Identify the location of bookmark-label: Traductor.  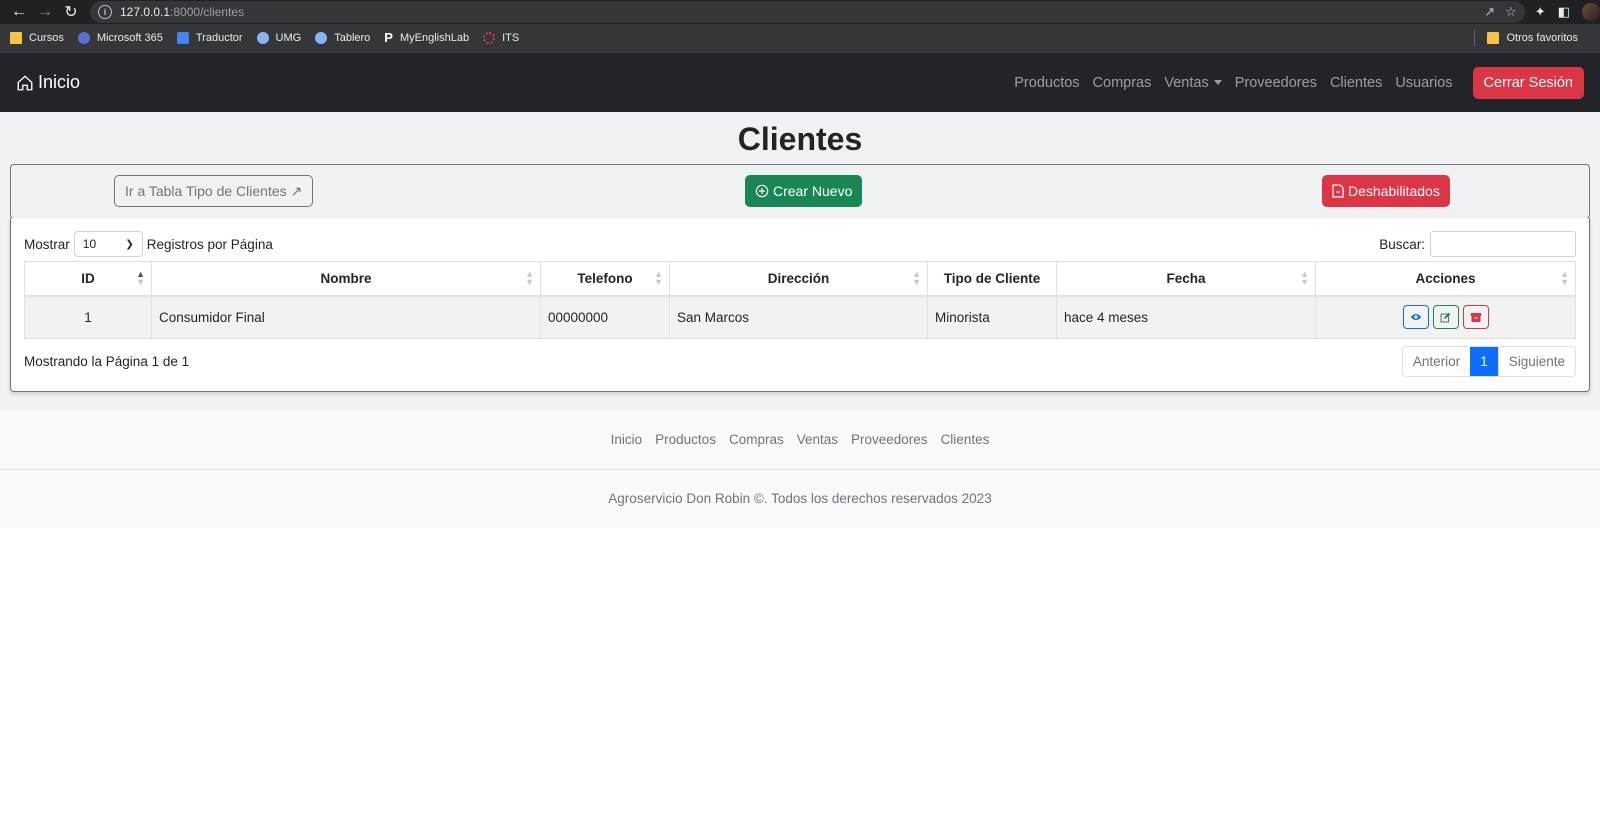
(219, 38).